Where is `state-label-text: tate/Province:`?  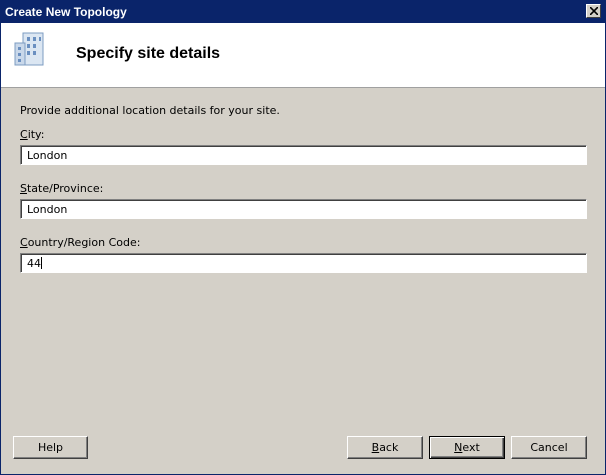
state-label-text: tate/Province: is located at coordinates (65, 188).